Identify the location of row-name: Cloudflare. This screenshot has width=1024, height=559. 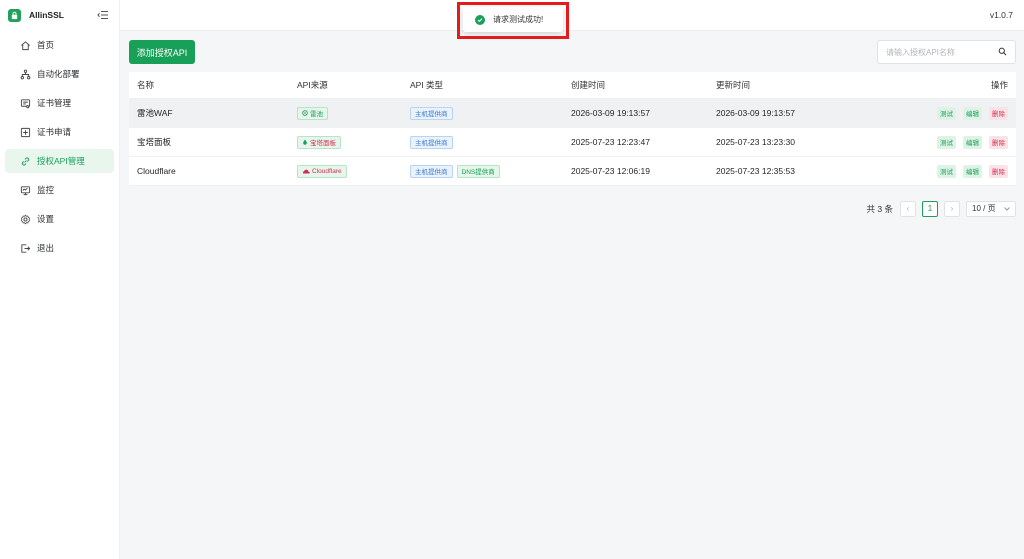
(156, 171).